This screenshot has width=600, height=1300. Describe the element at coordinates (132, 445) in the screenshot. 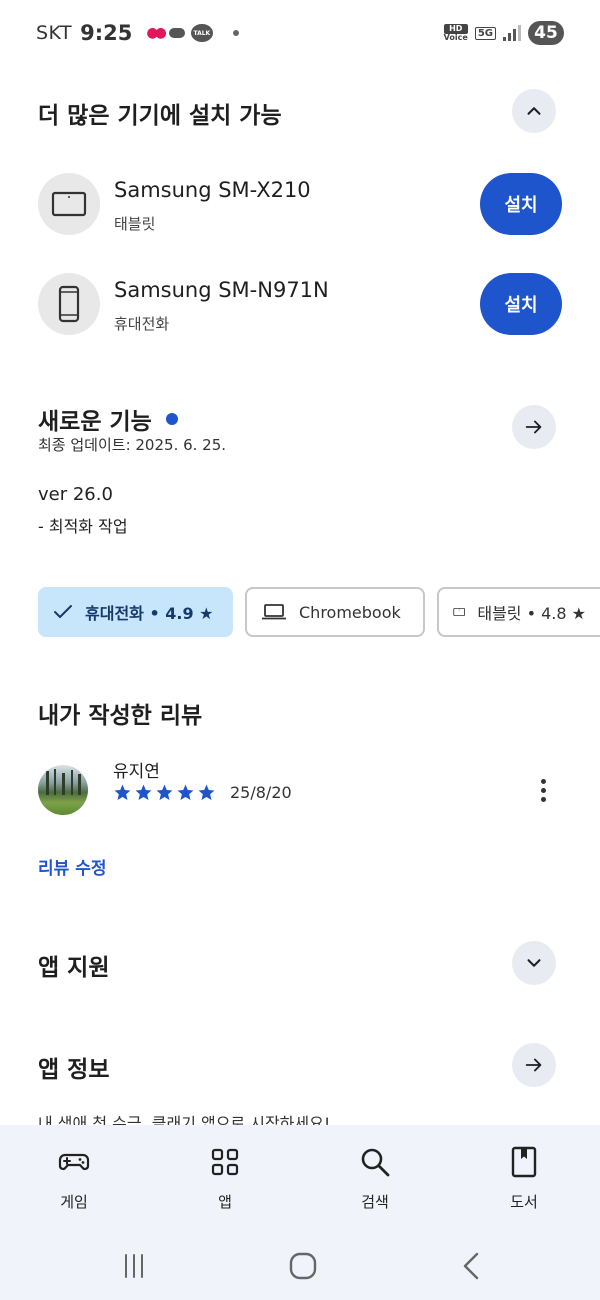

I see `last-updated: 최종 업데이트: 2025. 6. 25.` at that location.